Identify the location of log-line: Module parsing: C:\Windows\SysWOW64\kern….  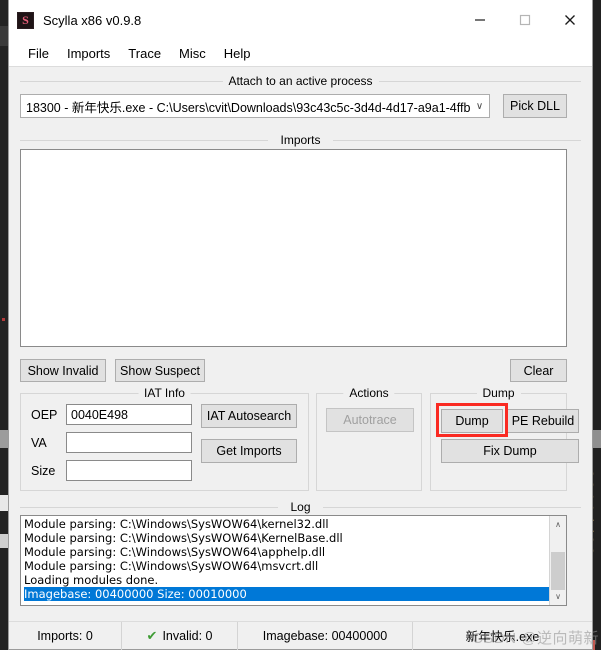
(286, 524).